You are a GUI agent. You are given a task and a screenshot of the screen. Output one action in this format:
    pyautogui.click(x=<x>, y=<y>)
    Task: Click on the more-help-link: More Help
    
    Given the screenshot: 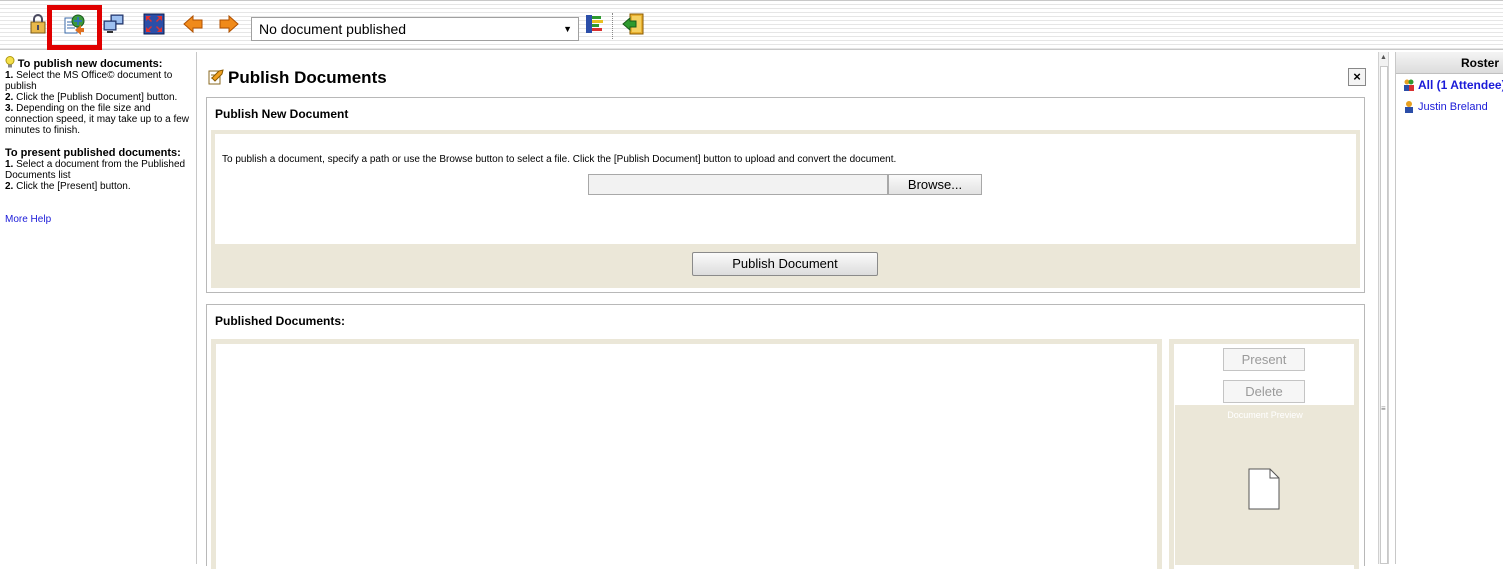 What is the action you would take?
    pyautogui.click(x=28, y=219)
    